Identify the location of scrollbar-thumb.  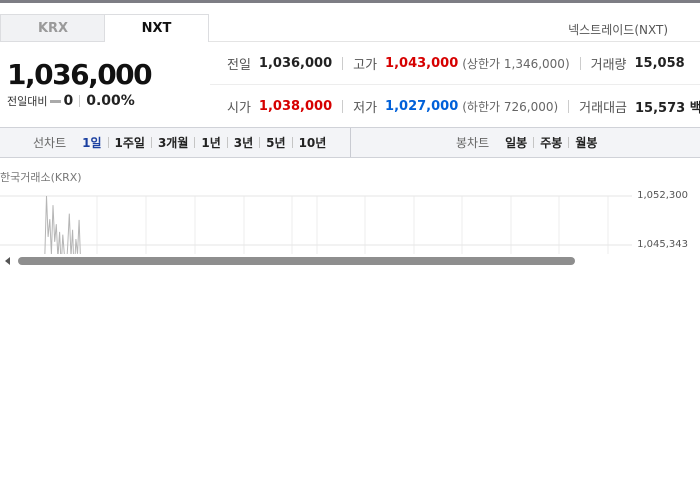
(296, 261).